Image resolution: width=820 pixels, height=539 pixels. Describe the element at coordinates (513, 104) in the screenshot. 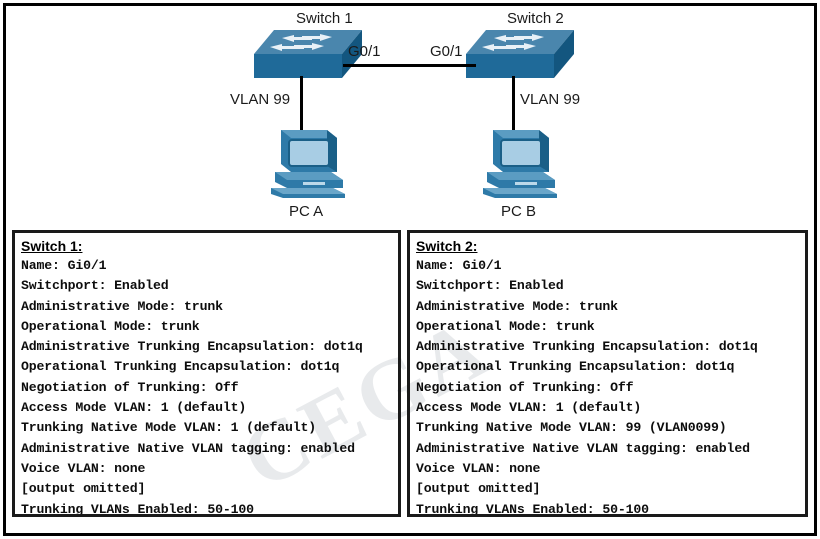

I see `switch-2-to-pc-b-link` at that location.